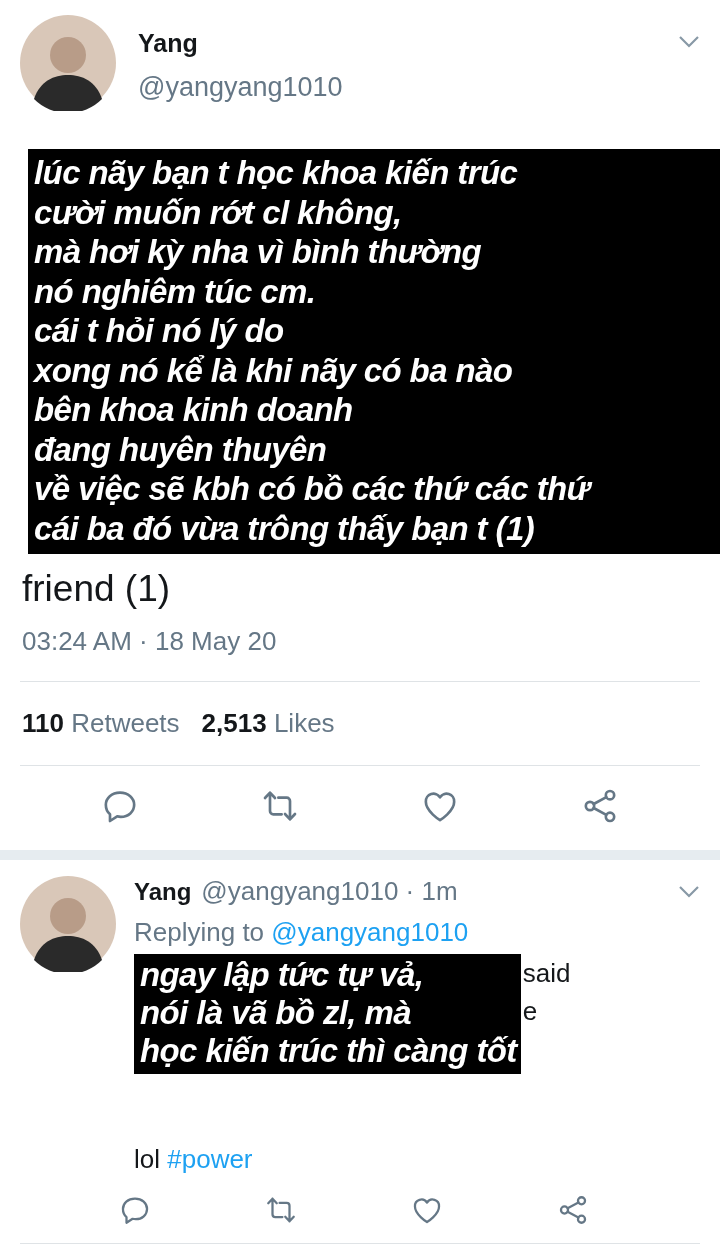 The width and height of the screenshot is (720, 1255). What do you see at coordinates (234, 723) in the screenshot?
I see `stat-count: 2,513` at bounding box center [234, 723].